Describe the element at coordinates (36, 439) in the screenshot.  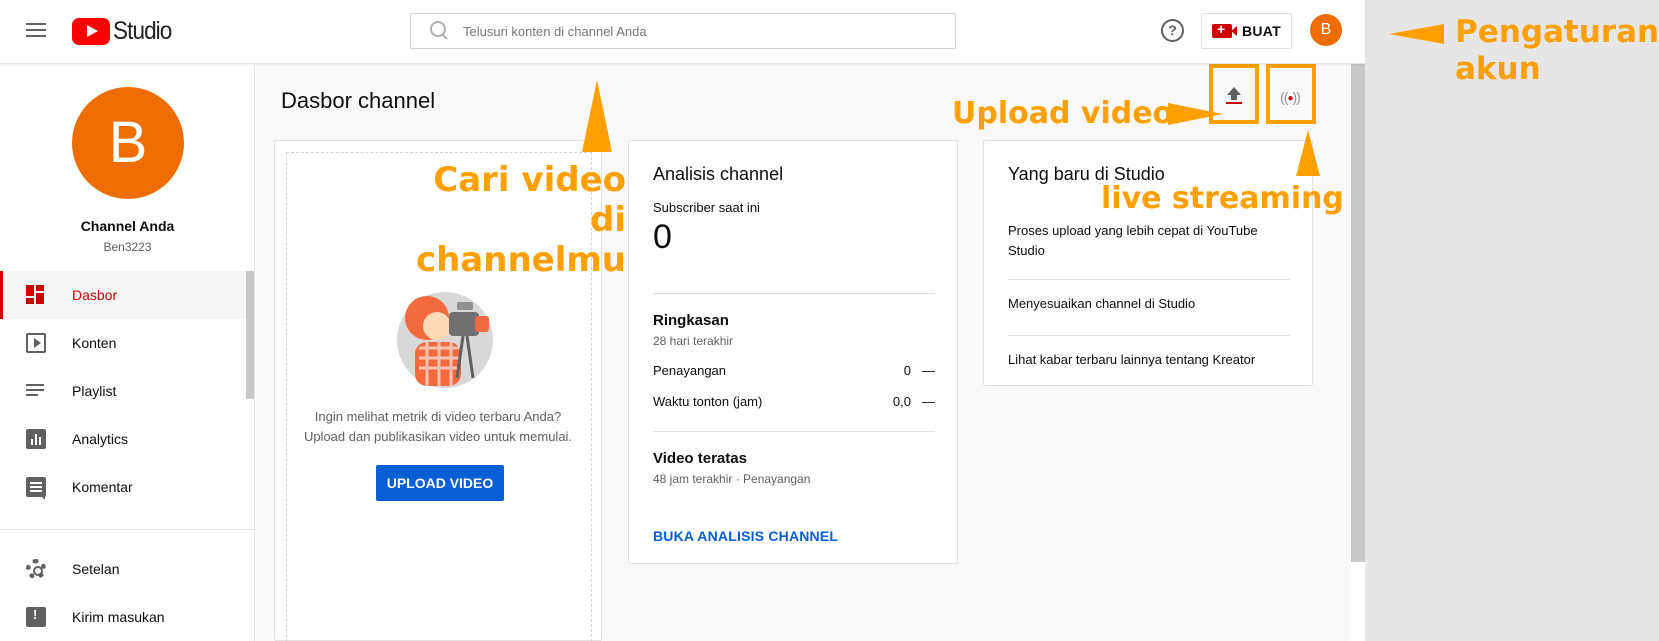
I see `analytics-icon` at that location.